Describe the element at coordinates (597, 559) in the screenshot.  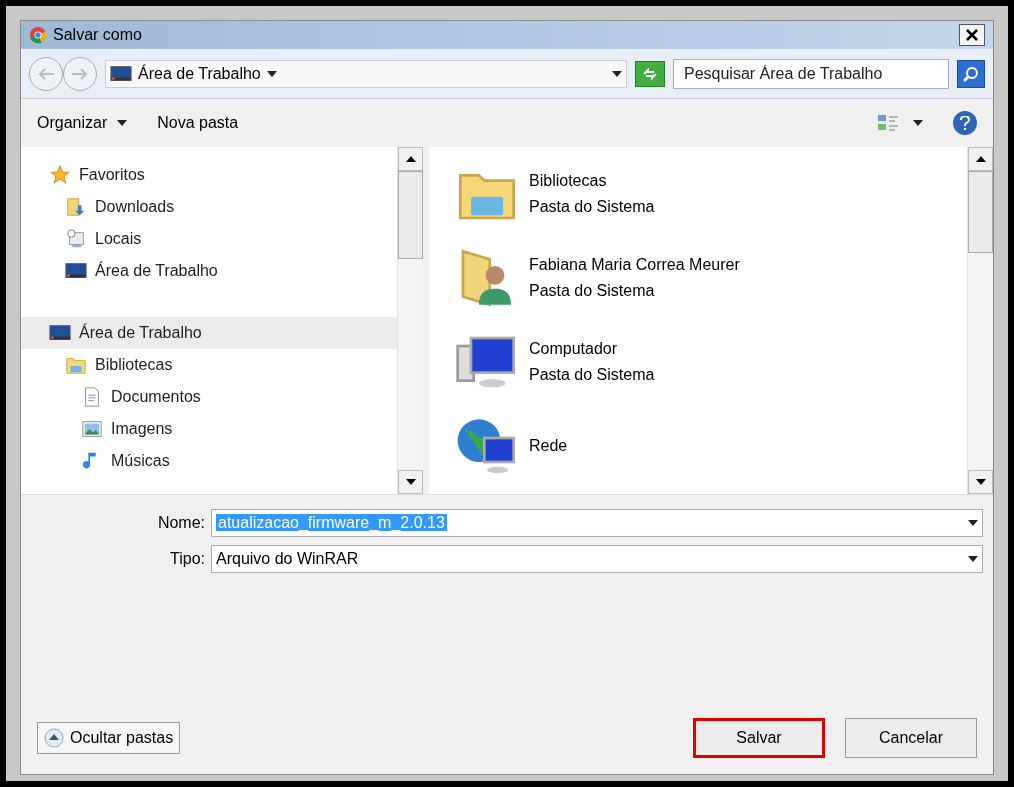
I see `file-type-dropdown: Arquivo do WinRAR` at that location.